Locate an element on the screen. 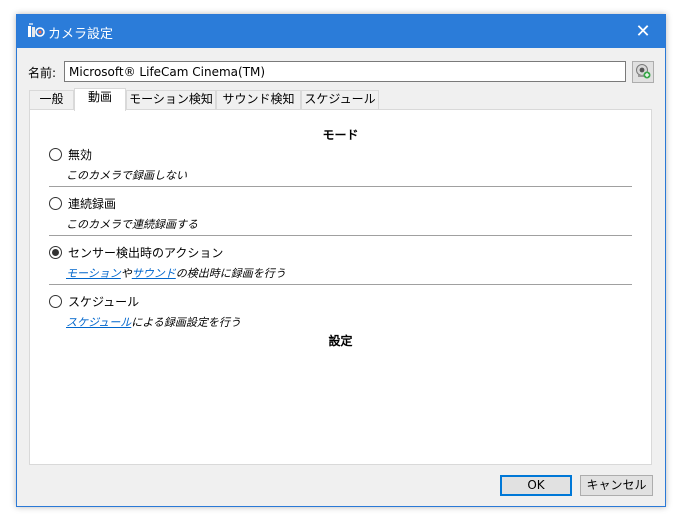 Image resolution: width=683 pixels, height=528 pixels. mode-heading: モード is located at coordinates (340, 135).